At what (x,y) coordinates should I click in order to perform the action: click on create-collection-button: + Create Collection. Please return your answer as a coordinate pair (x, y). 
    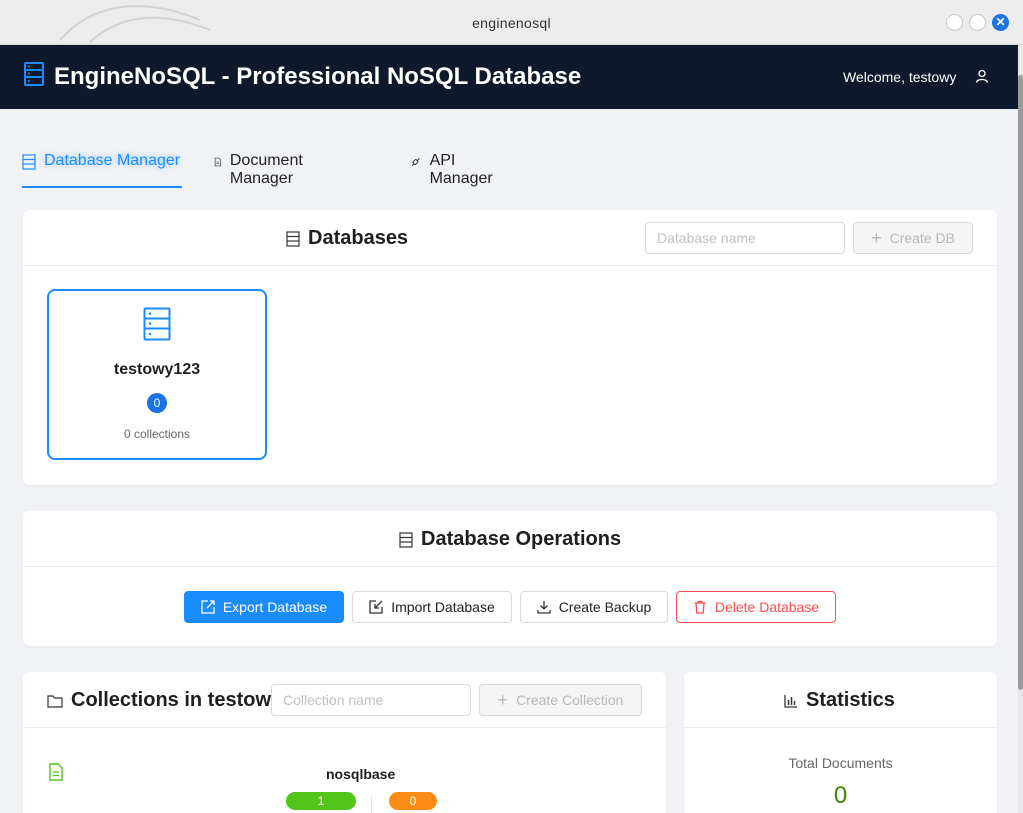
    Looking at the image, I should click on (560, 700).